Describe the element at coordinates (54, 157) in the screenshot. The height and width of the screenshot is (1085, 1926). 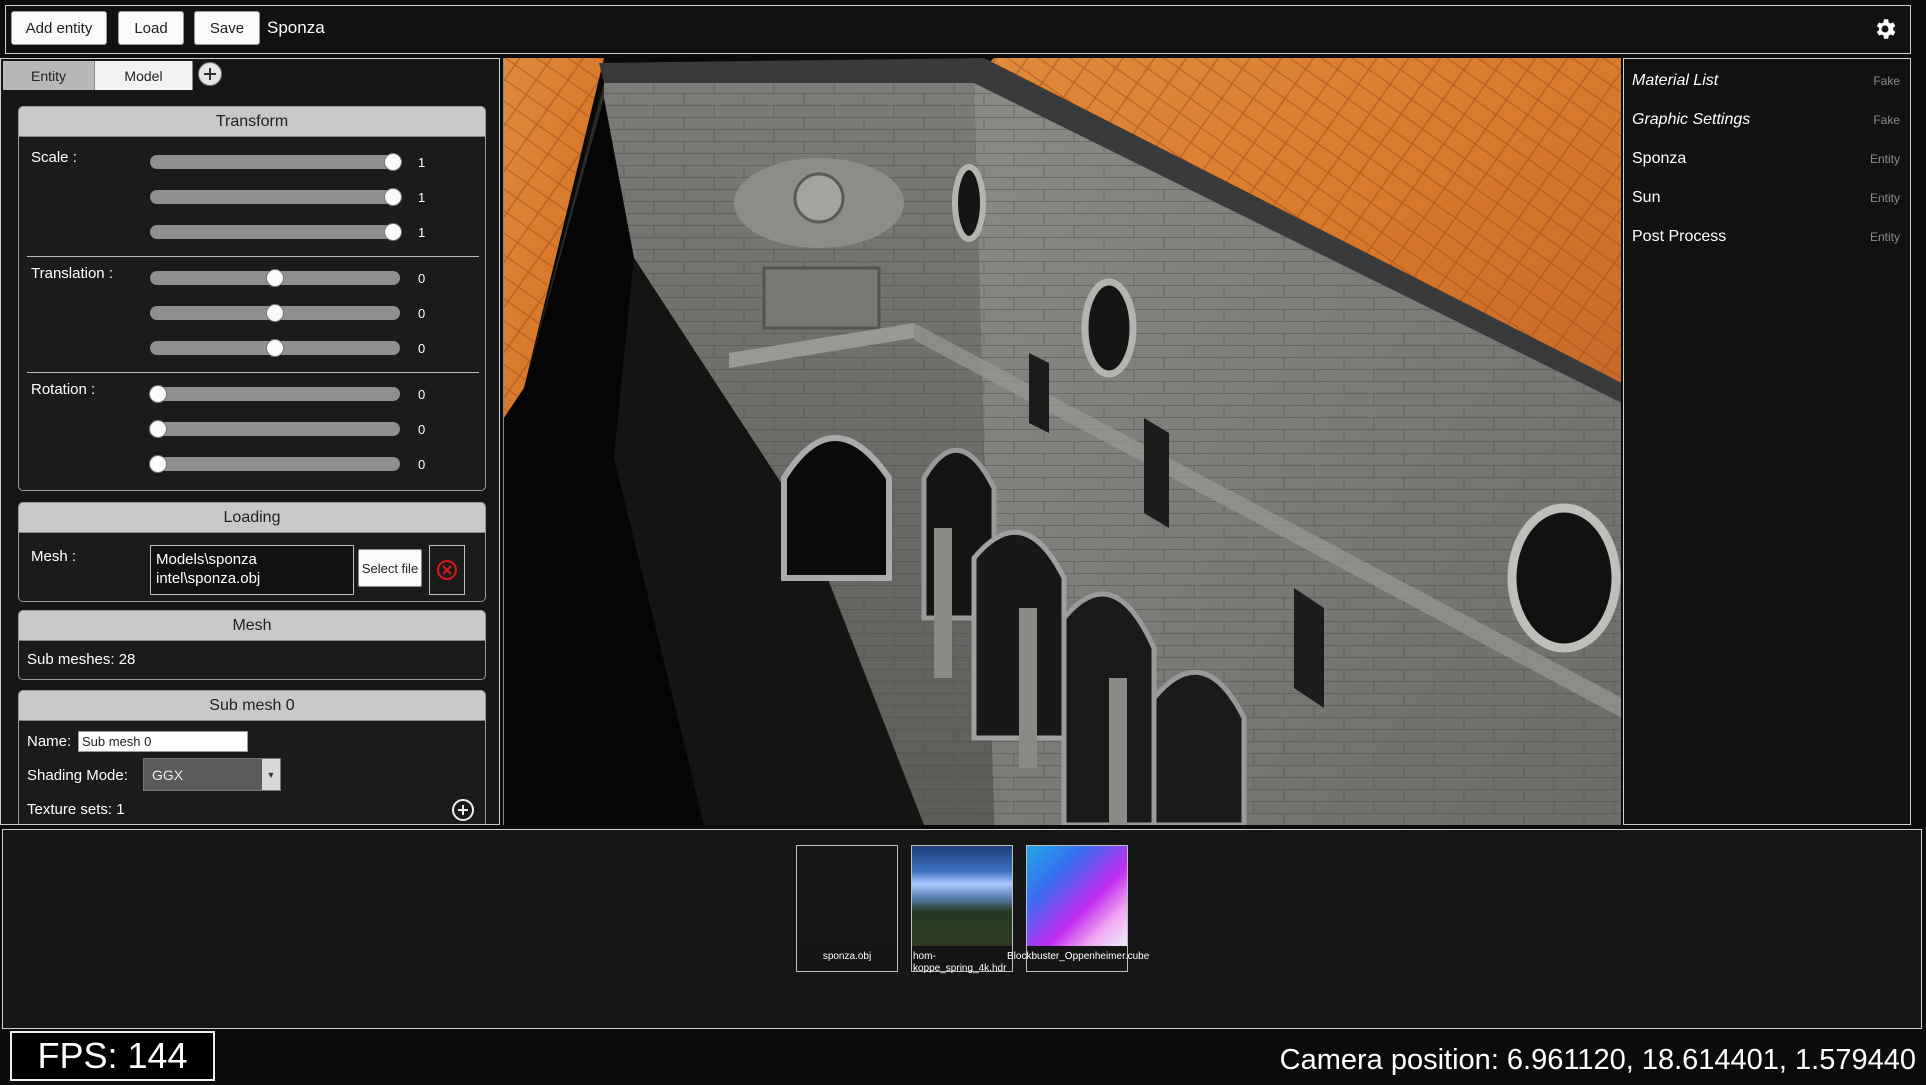
I see `scale-label: Scale :` at that location.